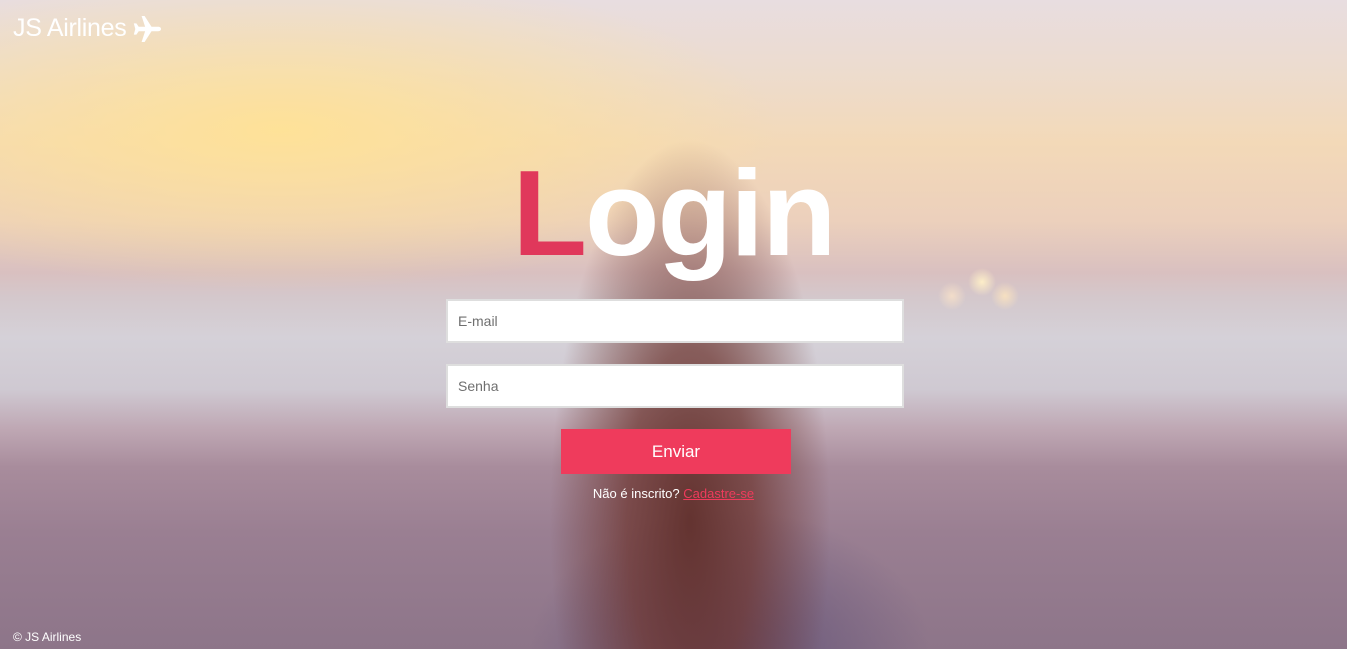 This screenshot has height=649, width=1347. I want to click on brand-logo: JS Airlines, so click(87, 28).